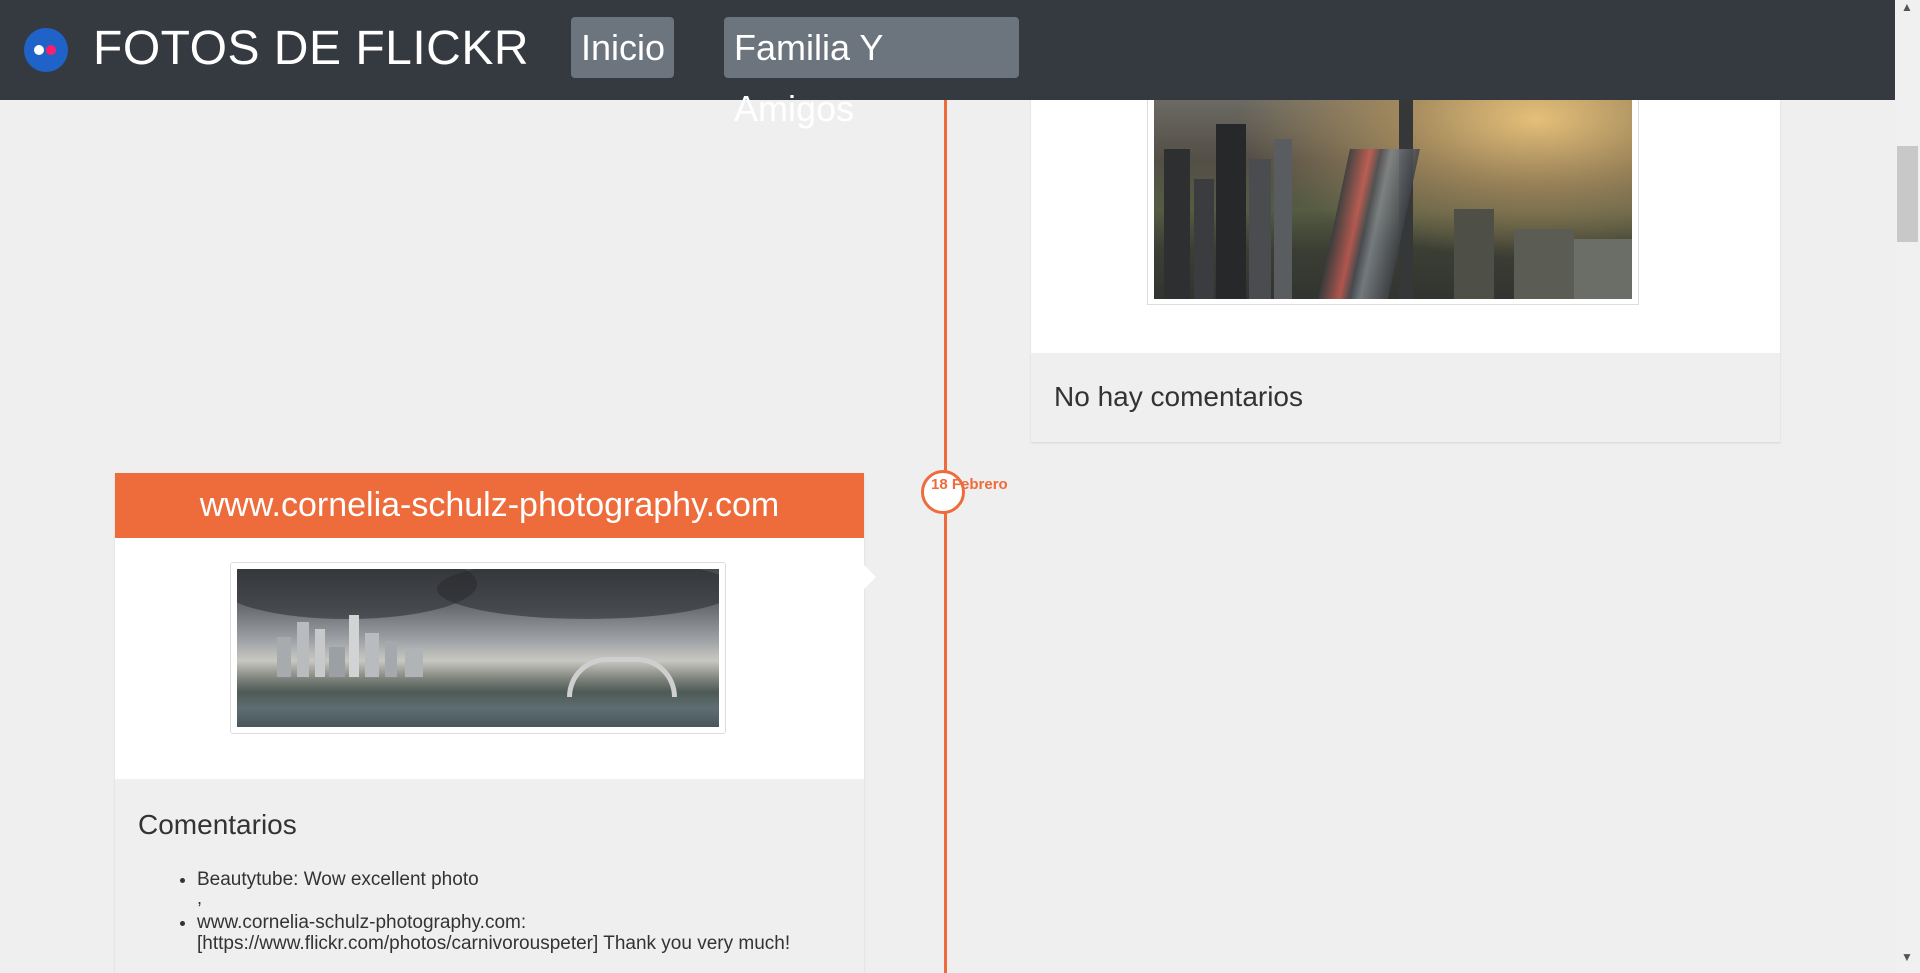 This screenshot has width=1920, height=973. Describe the element at coordinates (311, 49) in the screenshot. I see `brand-title: FOTOS DE FLICKR` at that location.